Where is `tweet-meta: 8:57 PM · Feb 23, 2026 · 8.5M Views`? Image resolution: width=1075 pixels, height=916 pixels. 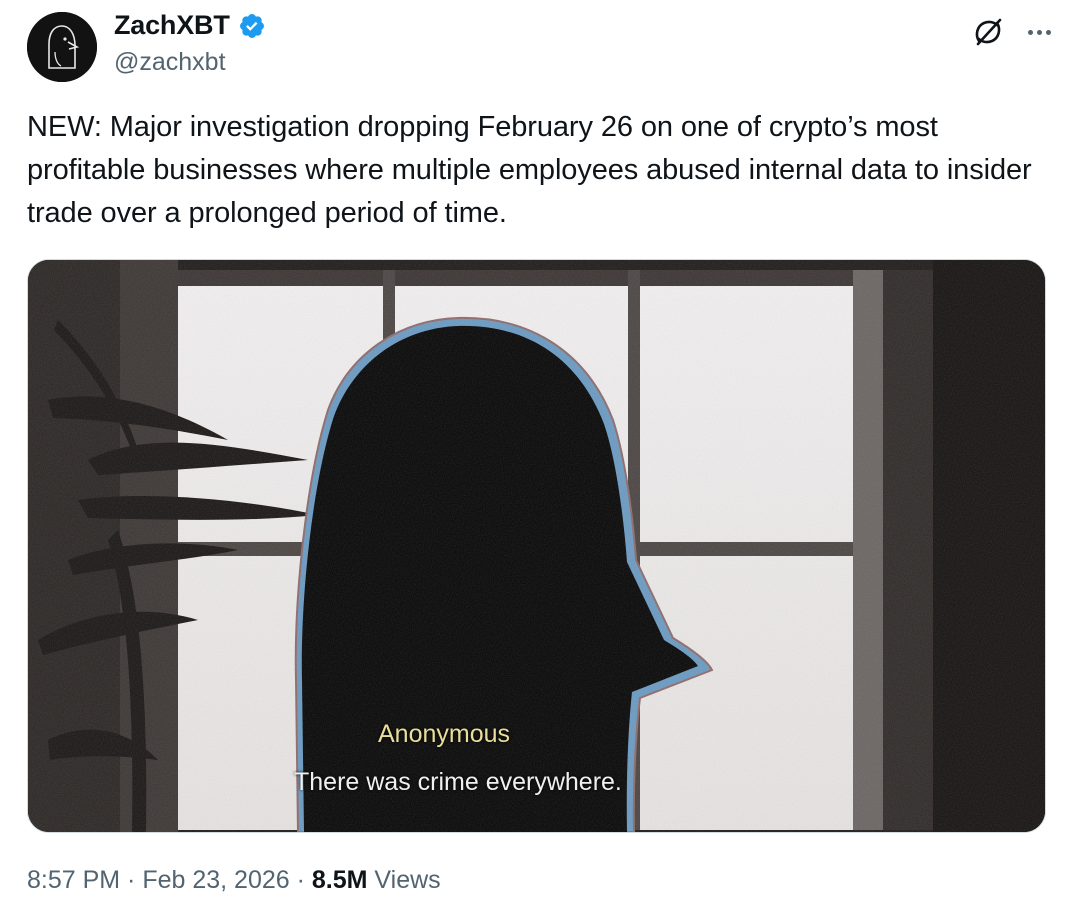 tweet-meta: 8:57 PM · Feb 23, 2026 · 8.5M Views is located at coordinates (234, 880).